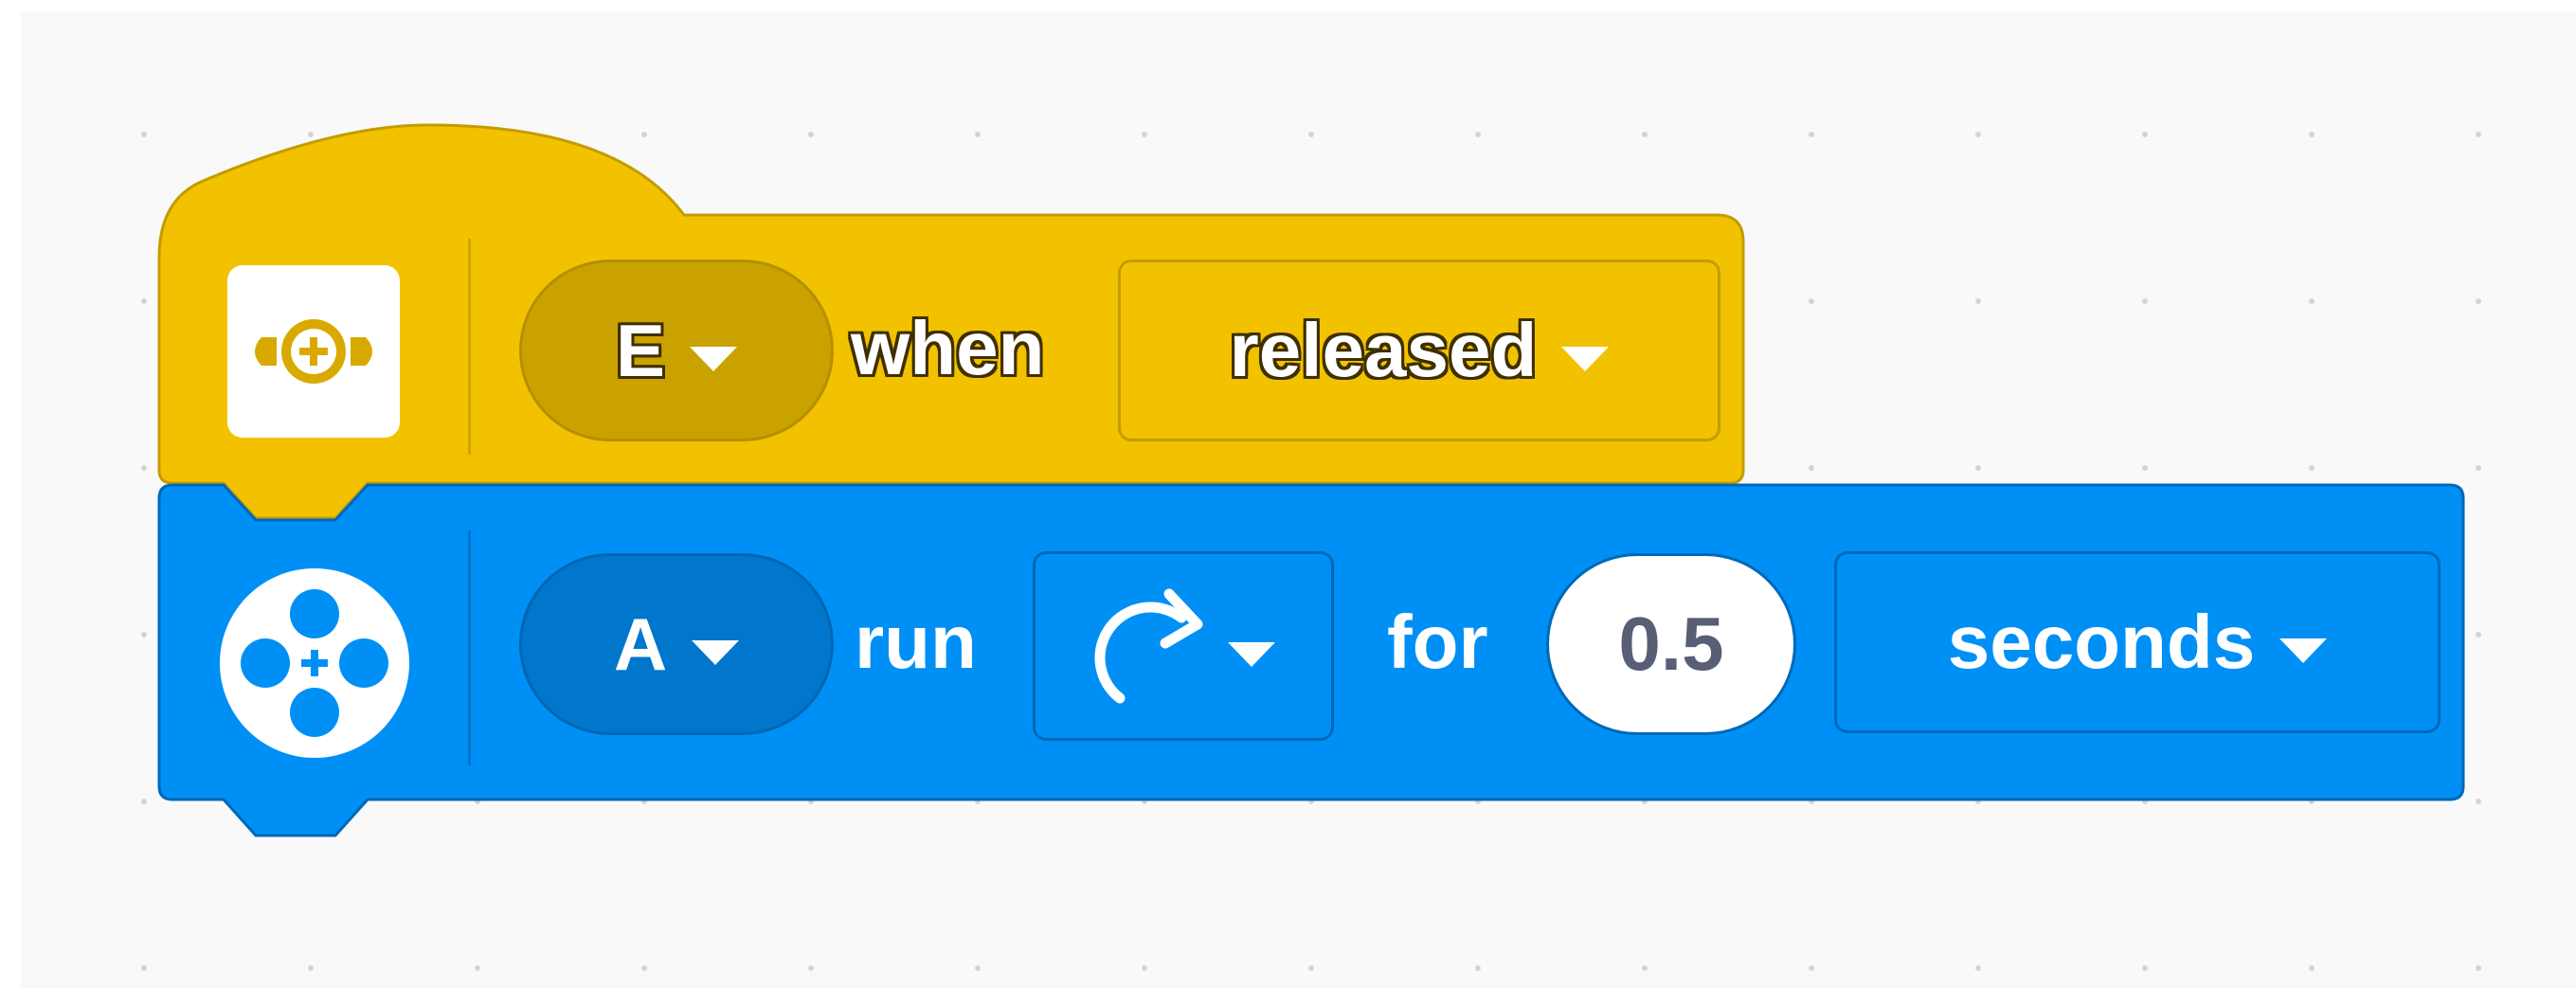  What do you see at coordinates (676, 350) in the screenshot?
I see `event-port-dropdown: E` at bounding box center [676, 350].